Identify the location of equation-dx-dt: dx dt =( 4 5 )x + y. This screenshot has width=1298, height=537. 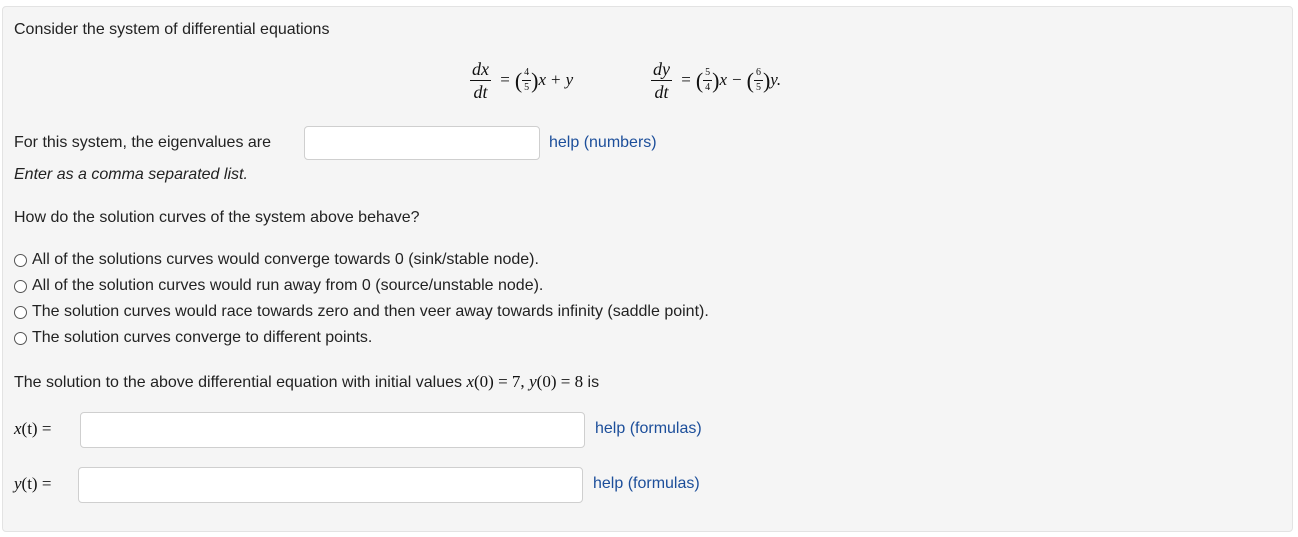
(521, 81).